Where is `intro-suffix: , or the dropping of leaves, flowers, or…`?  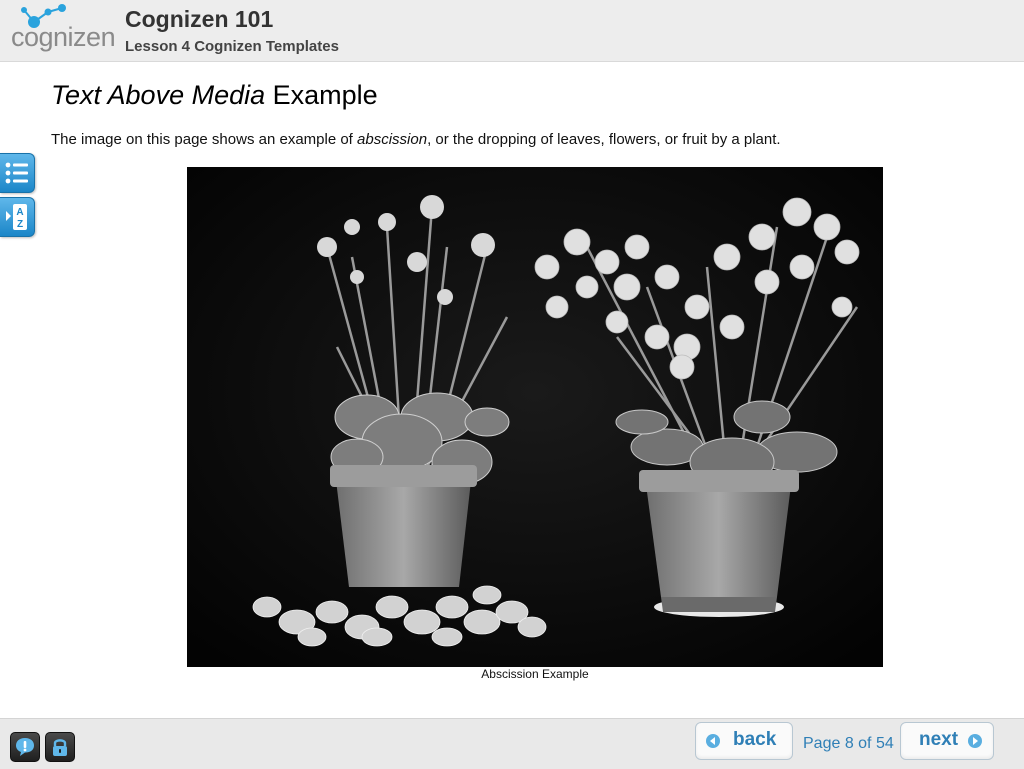 intro-suffix: , or the dropping of leaves, flowers, or… is located at coordinates (604, 139).